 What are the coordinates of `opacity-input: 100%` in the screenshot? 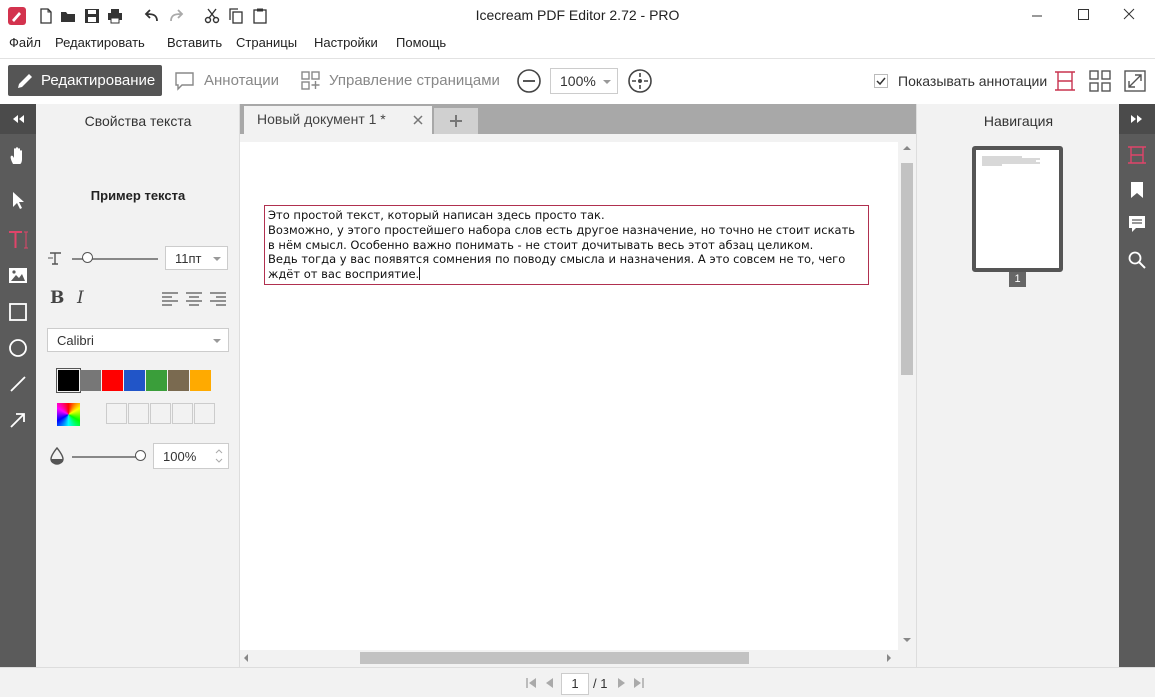 It's located at (191, 456).